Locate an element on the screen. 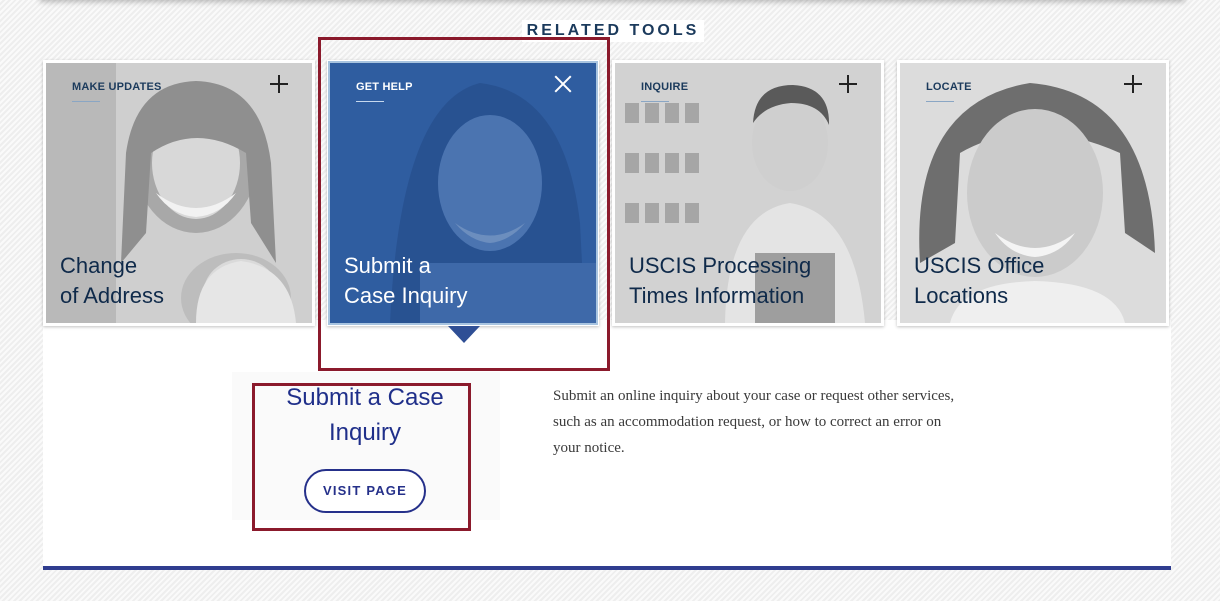 This screenshot has height=601, width=1220. card-image-area: LOCATE USCIS Office Locations is located at coordinates (1033, 193).